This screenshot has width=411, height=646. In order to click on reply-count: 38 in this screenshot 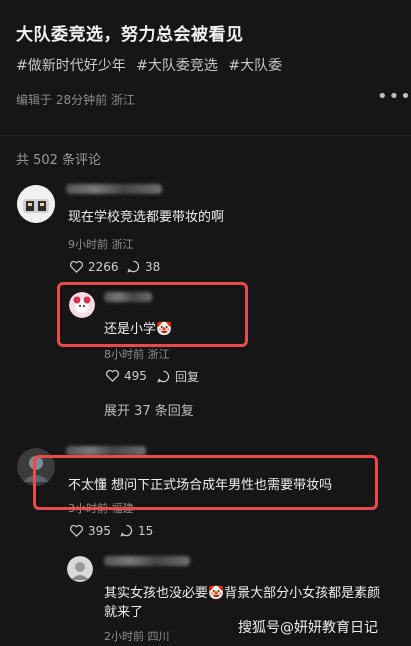, I will do `click(153, 266)`.